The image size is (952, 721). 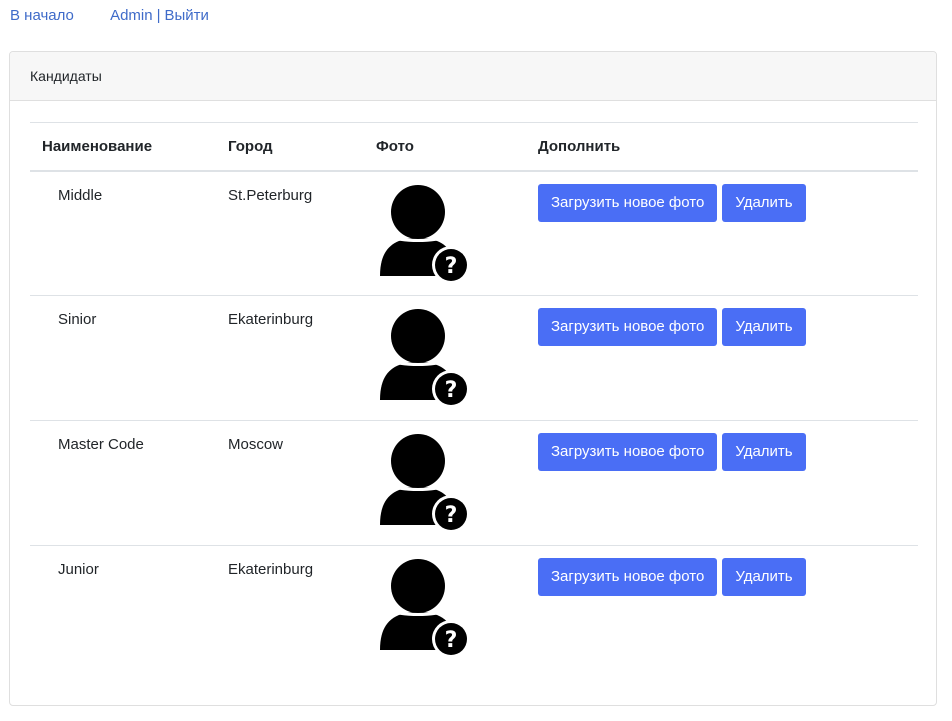 I want to click on cell-name: Middle, so click(x=80, y=195).